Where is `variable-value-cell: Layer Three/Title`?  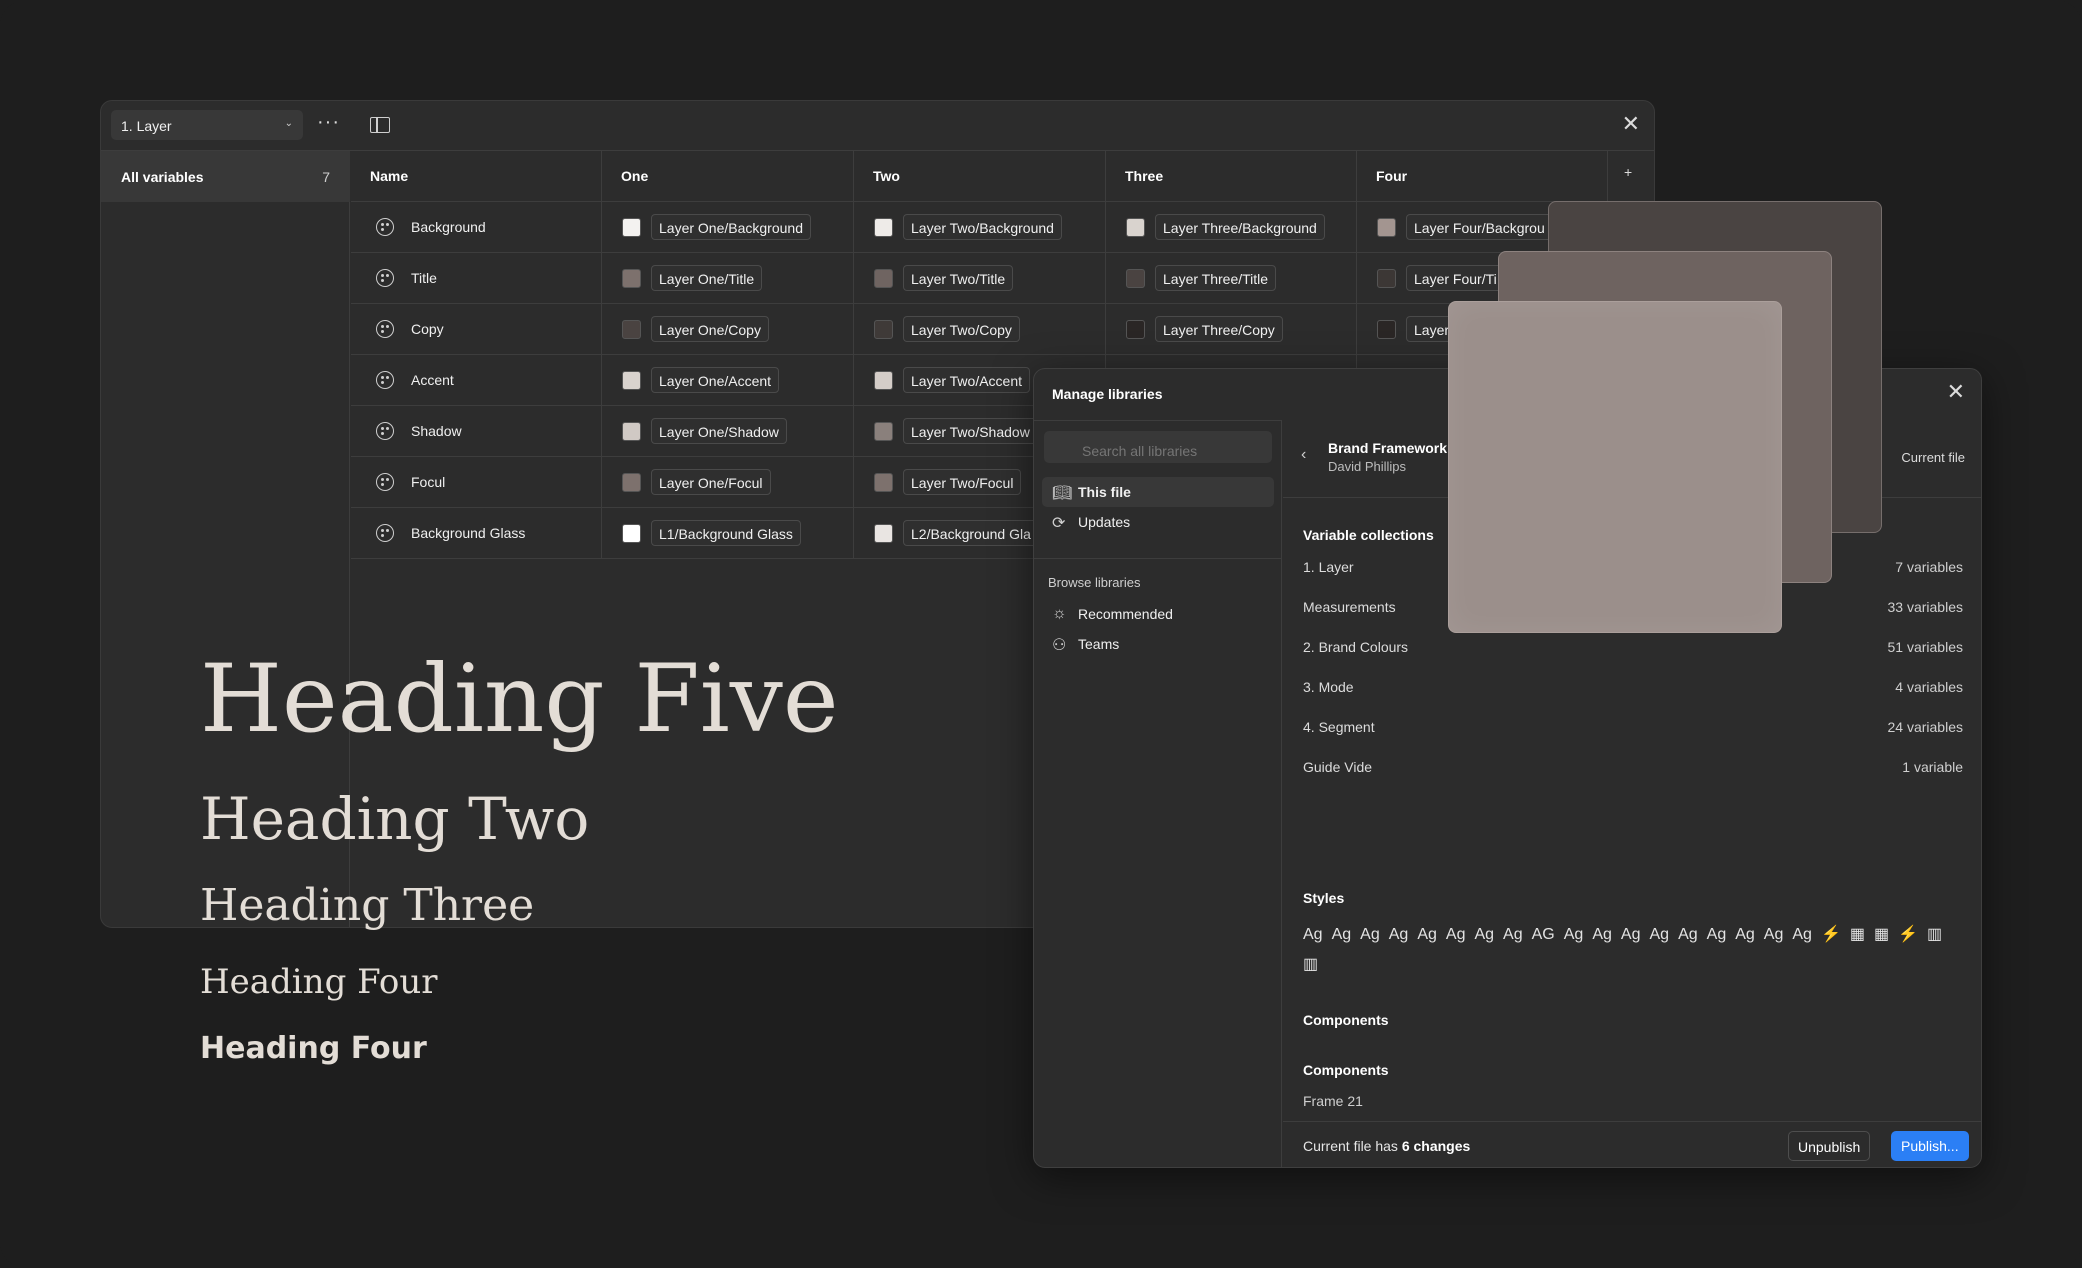 variable-value-cell: Layer Three/Title is located at coordinates (1231, 278).